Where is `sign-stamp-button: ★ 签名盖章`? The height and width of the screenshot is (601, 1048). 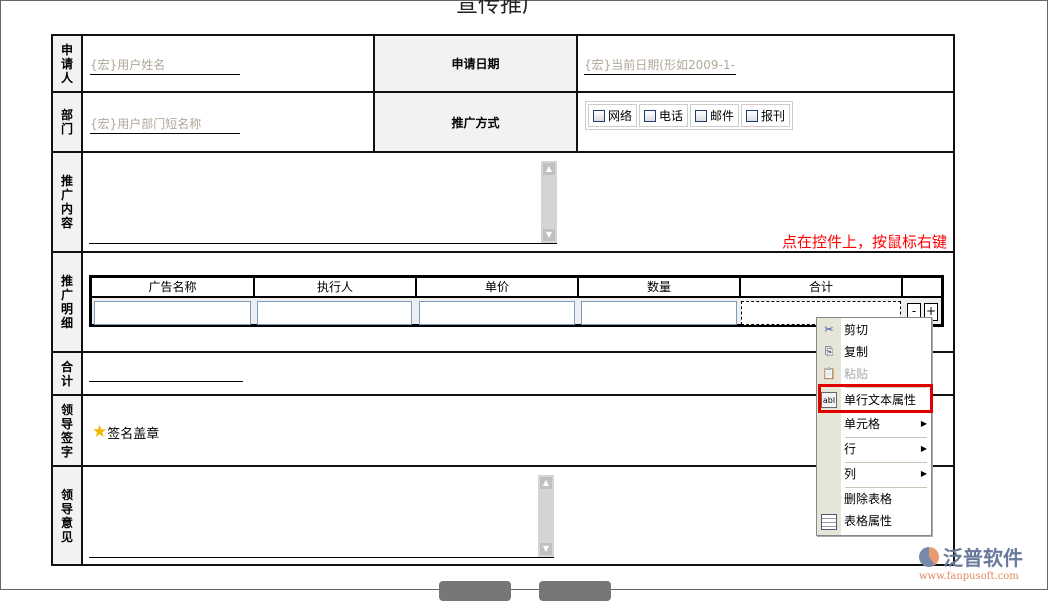
sign-stamp-button: ★ 签名盖章 is located at coordinates (125, 432).